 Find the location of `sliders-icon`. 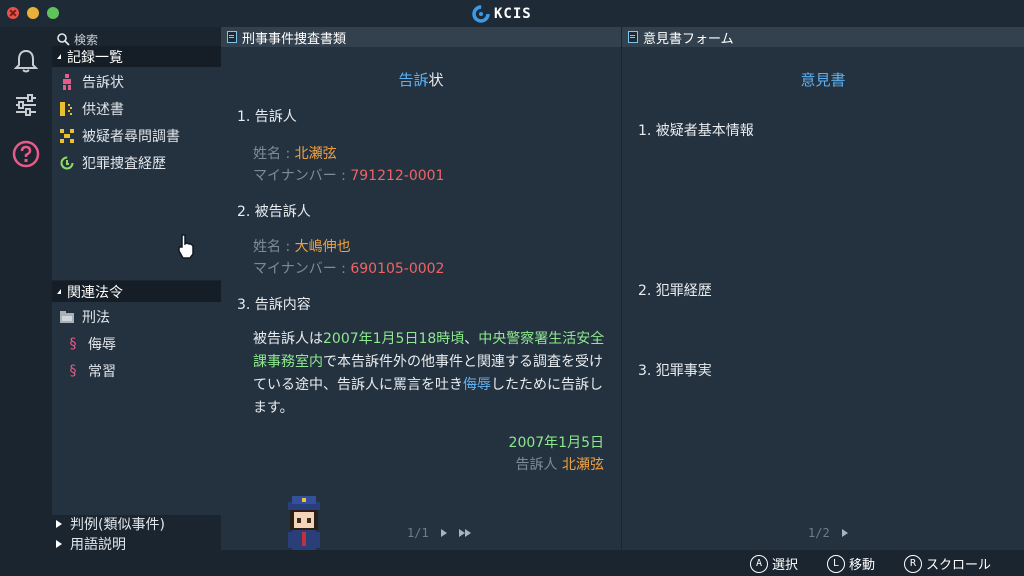

sliders-icon is located at coordinates (26, 105).